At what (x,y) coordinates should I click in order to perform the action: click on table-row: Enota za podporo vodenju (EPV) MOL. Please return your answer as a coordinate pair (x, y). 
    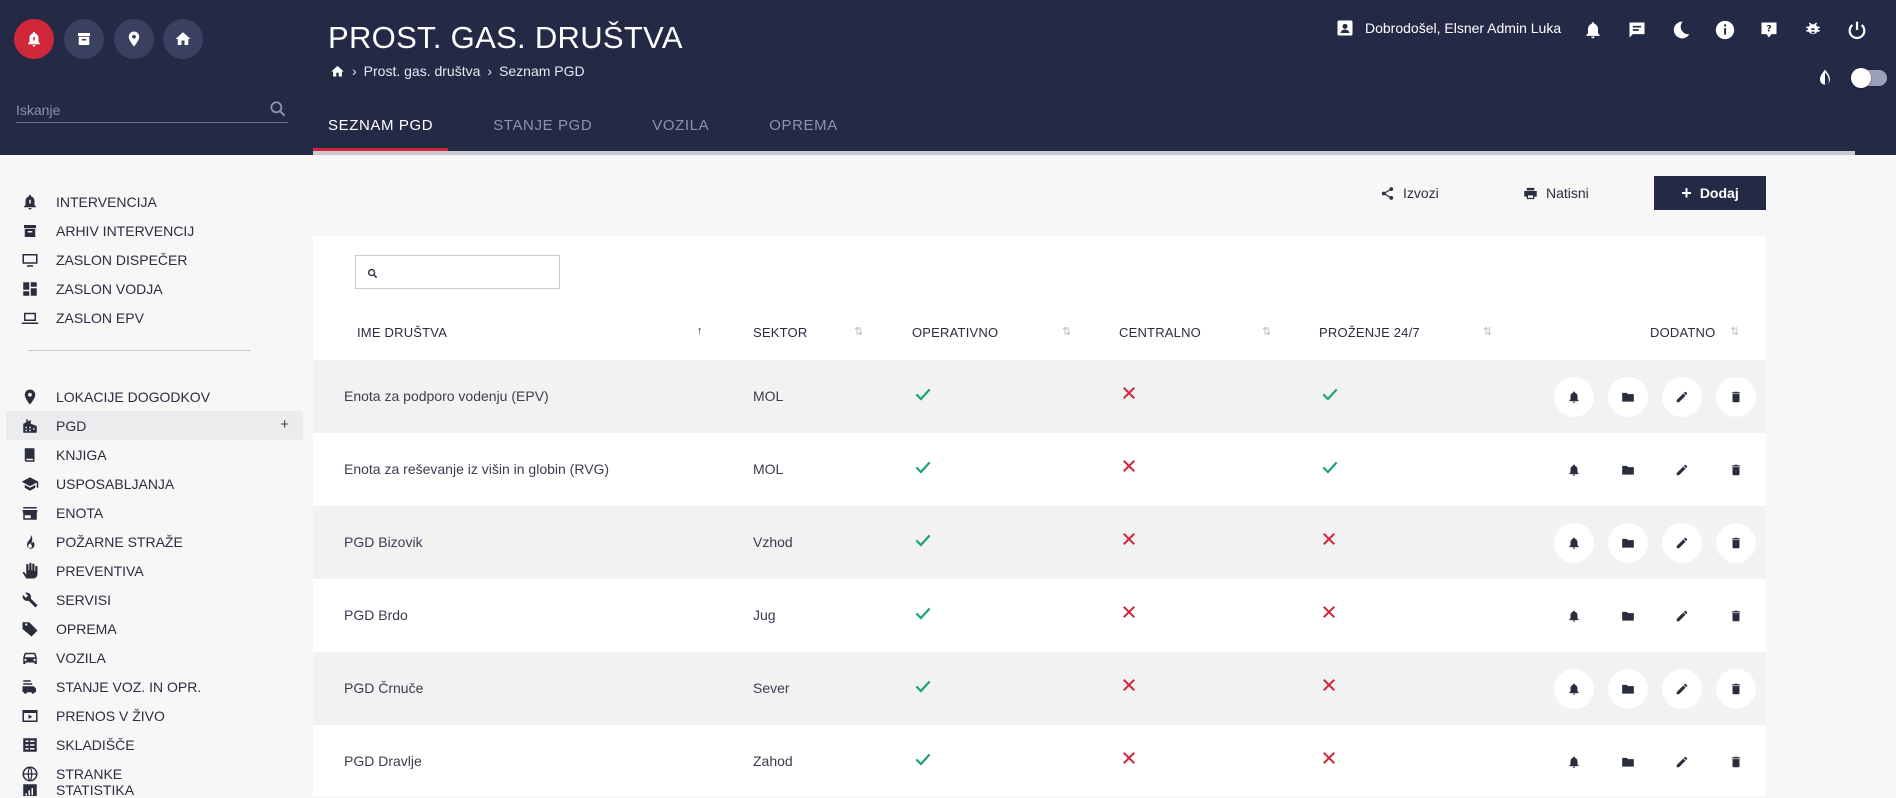
    Looking at the image, I should click on (1039, 396).